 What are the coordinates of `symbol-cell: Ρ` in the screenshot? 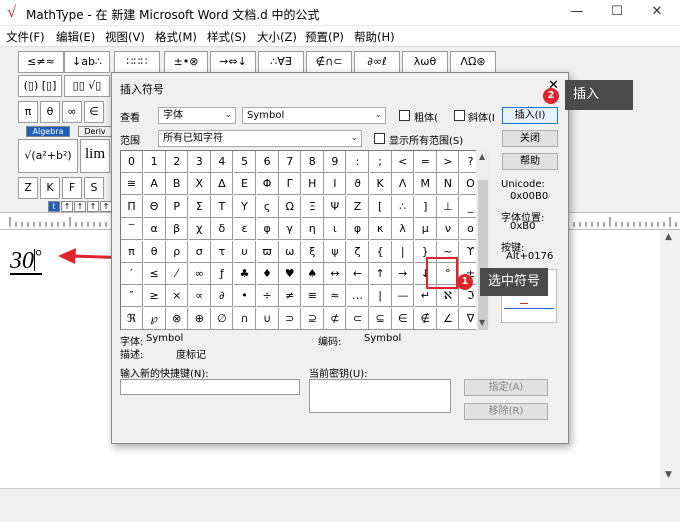 It's located at (177, 206).